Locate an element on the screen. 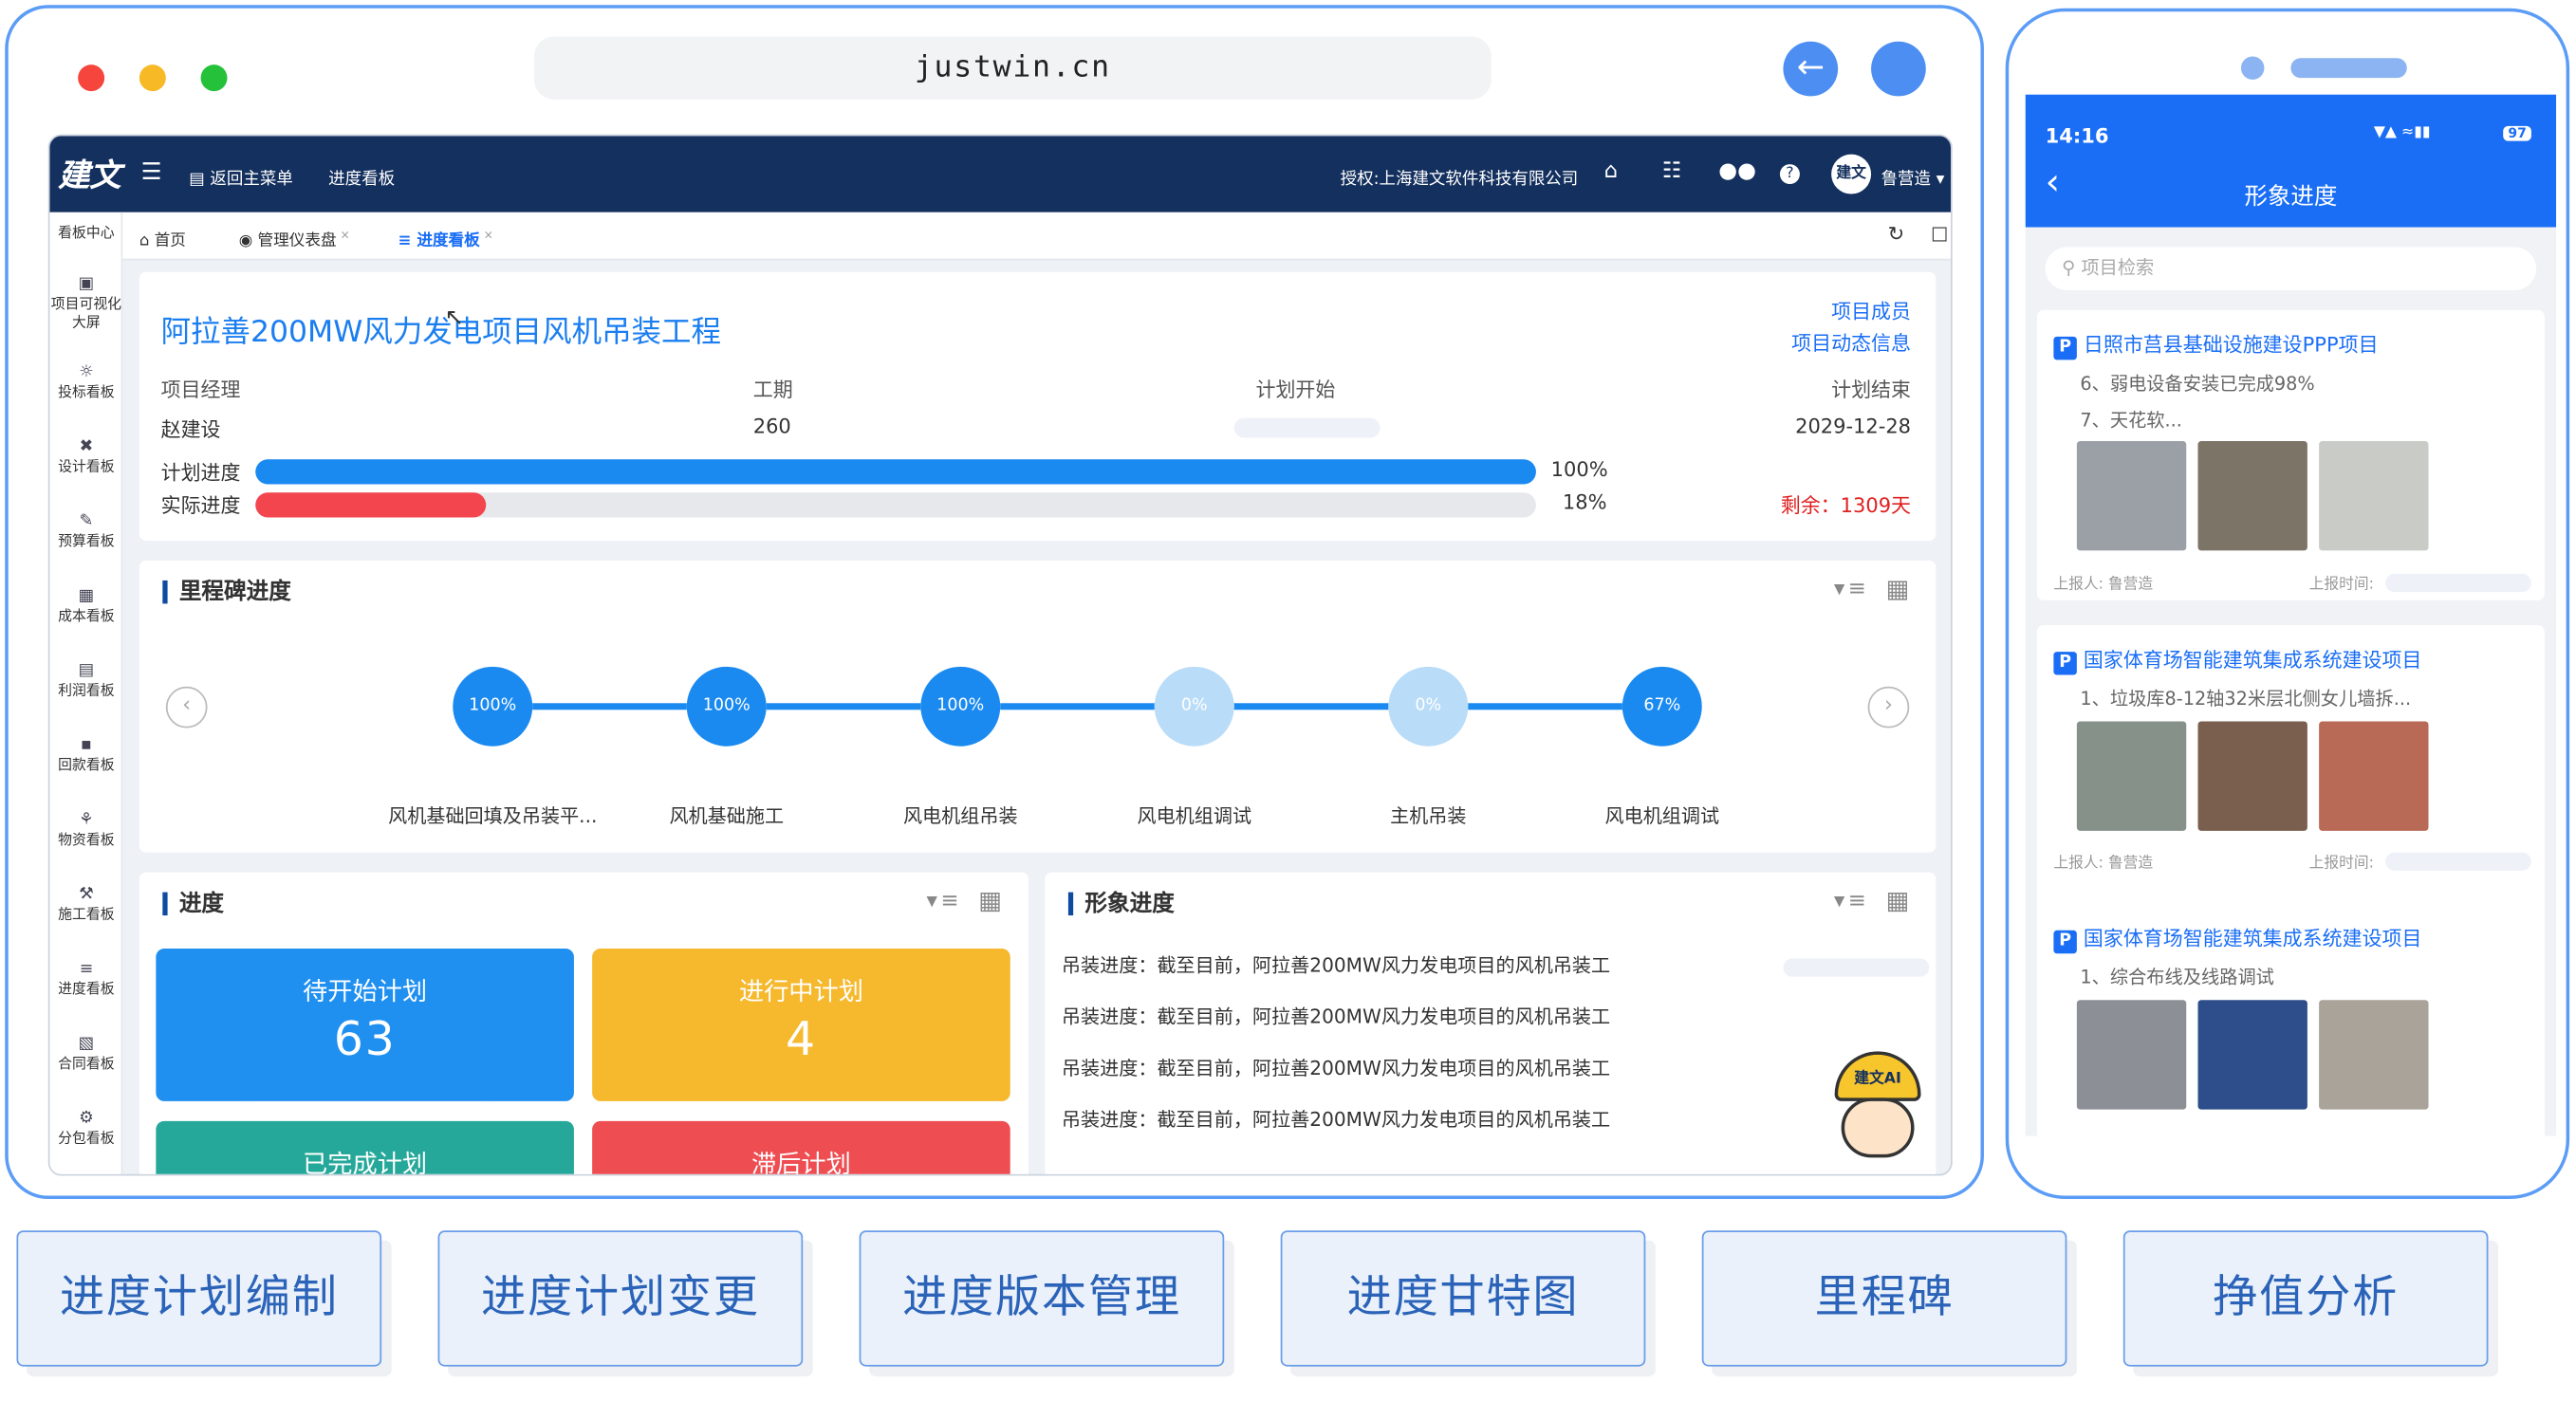 The image size is (2576, 1420). sidebar-item: ⚘ 物资看板 is located at coordinates (85, 831).